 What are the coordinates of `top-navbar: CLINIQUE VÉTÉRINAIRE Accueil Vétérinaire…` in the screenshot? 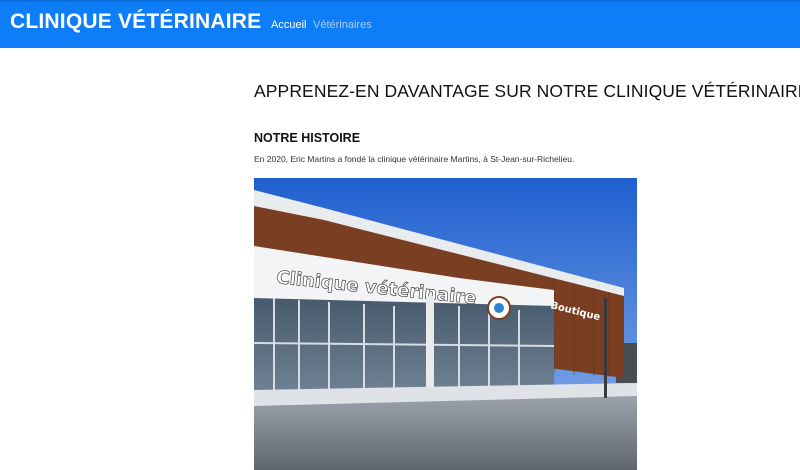 It's located at (400, 24).